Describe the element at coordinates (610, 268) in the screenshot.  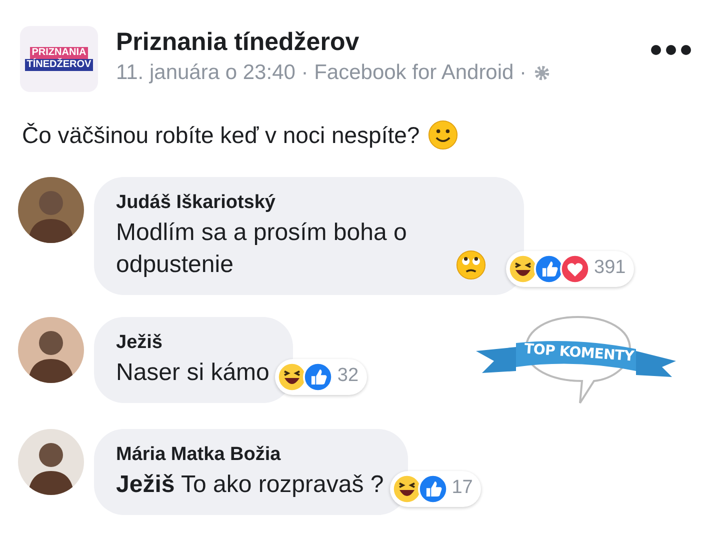
I see `reaction-count: 391` at that location.